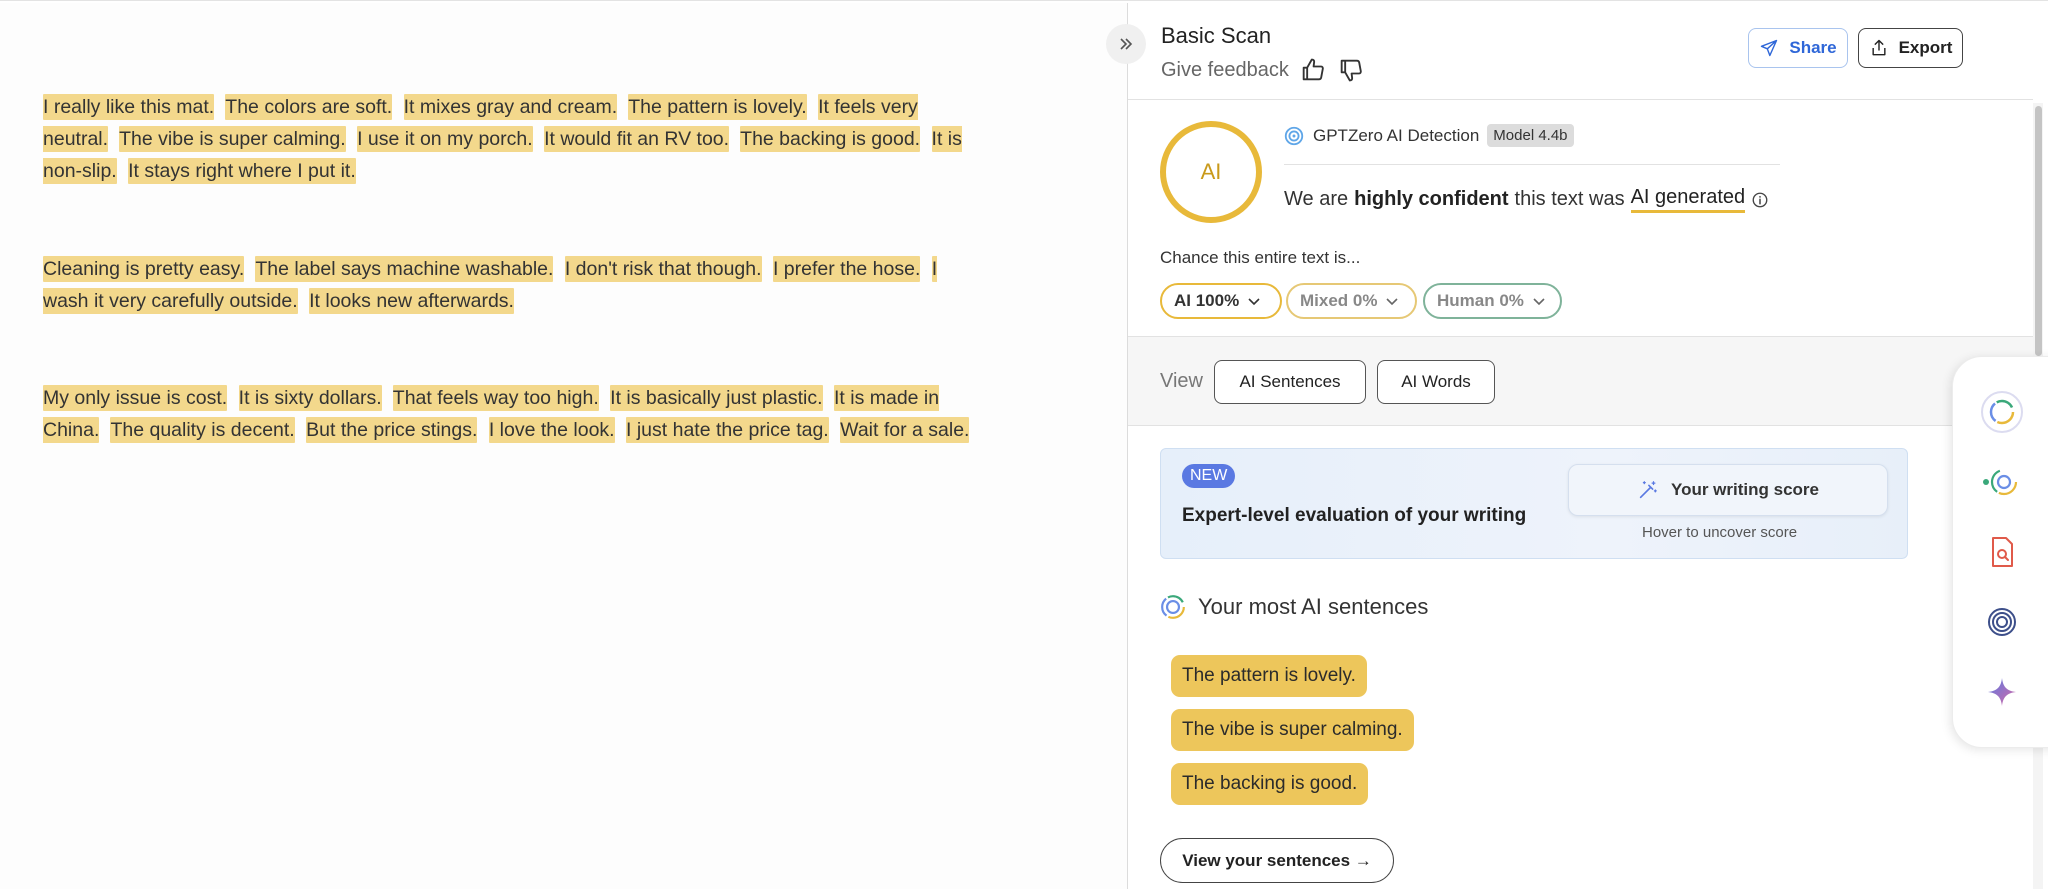  I want to click on share-label: Share, so click(1813, 47).